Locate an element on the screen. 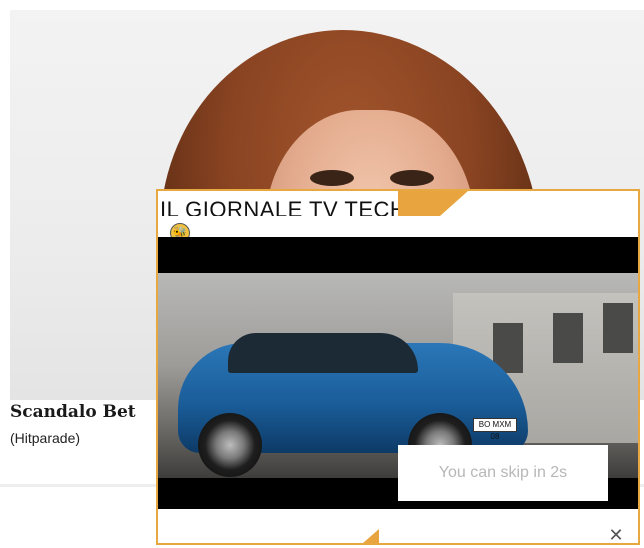  right-eye is located at coordinates (412, 178).